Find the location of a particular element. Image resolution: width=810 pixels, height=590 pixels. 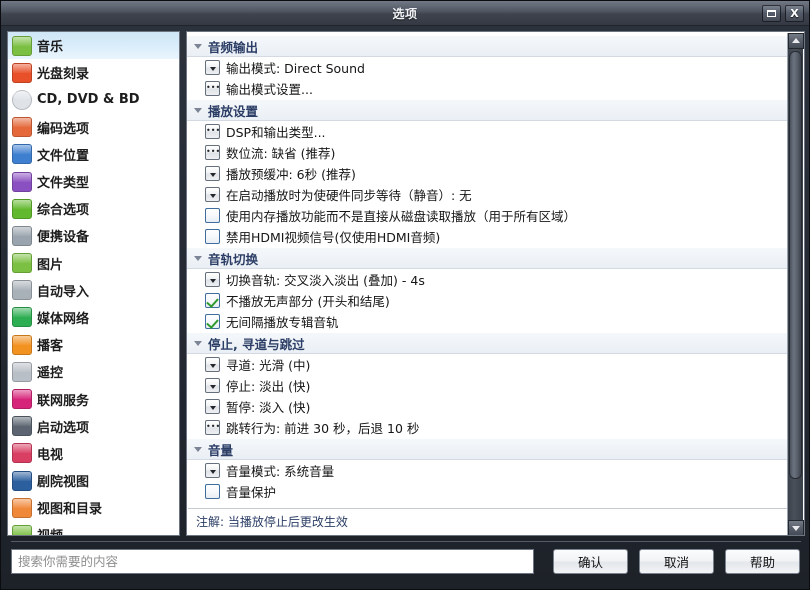

file-location-icon is located at coordinates (22, 154).